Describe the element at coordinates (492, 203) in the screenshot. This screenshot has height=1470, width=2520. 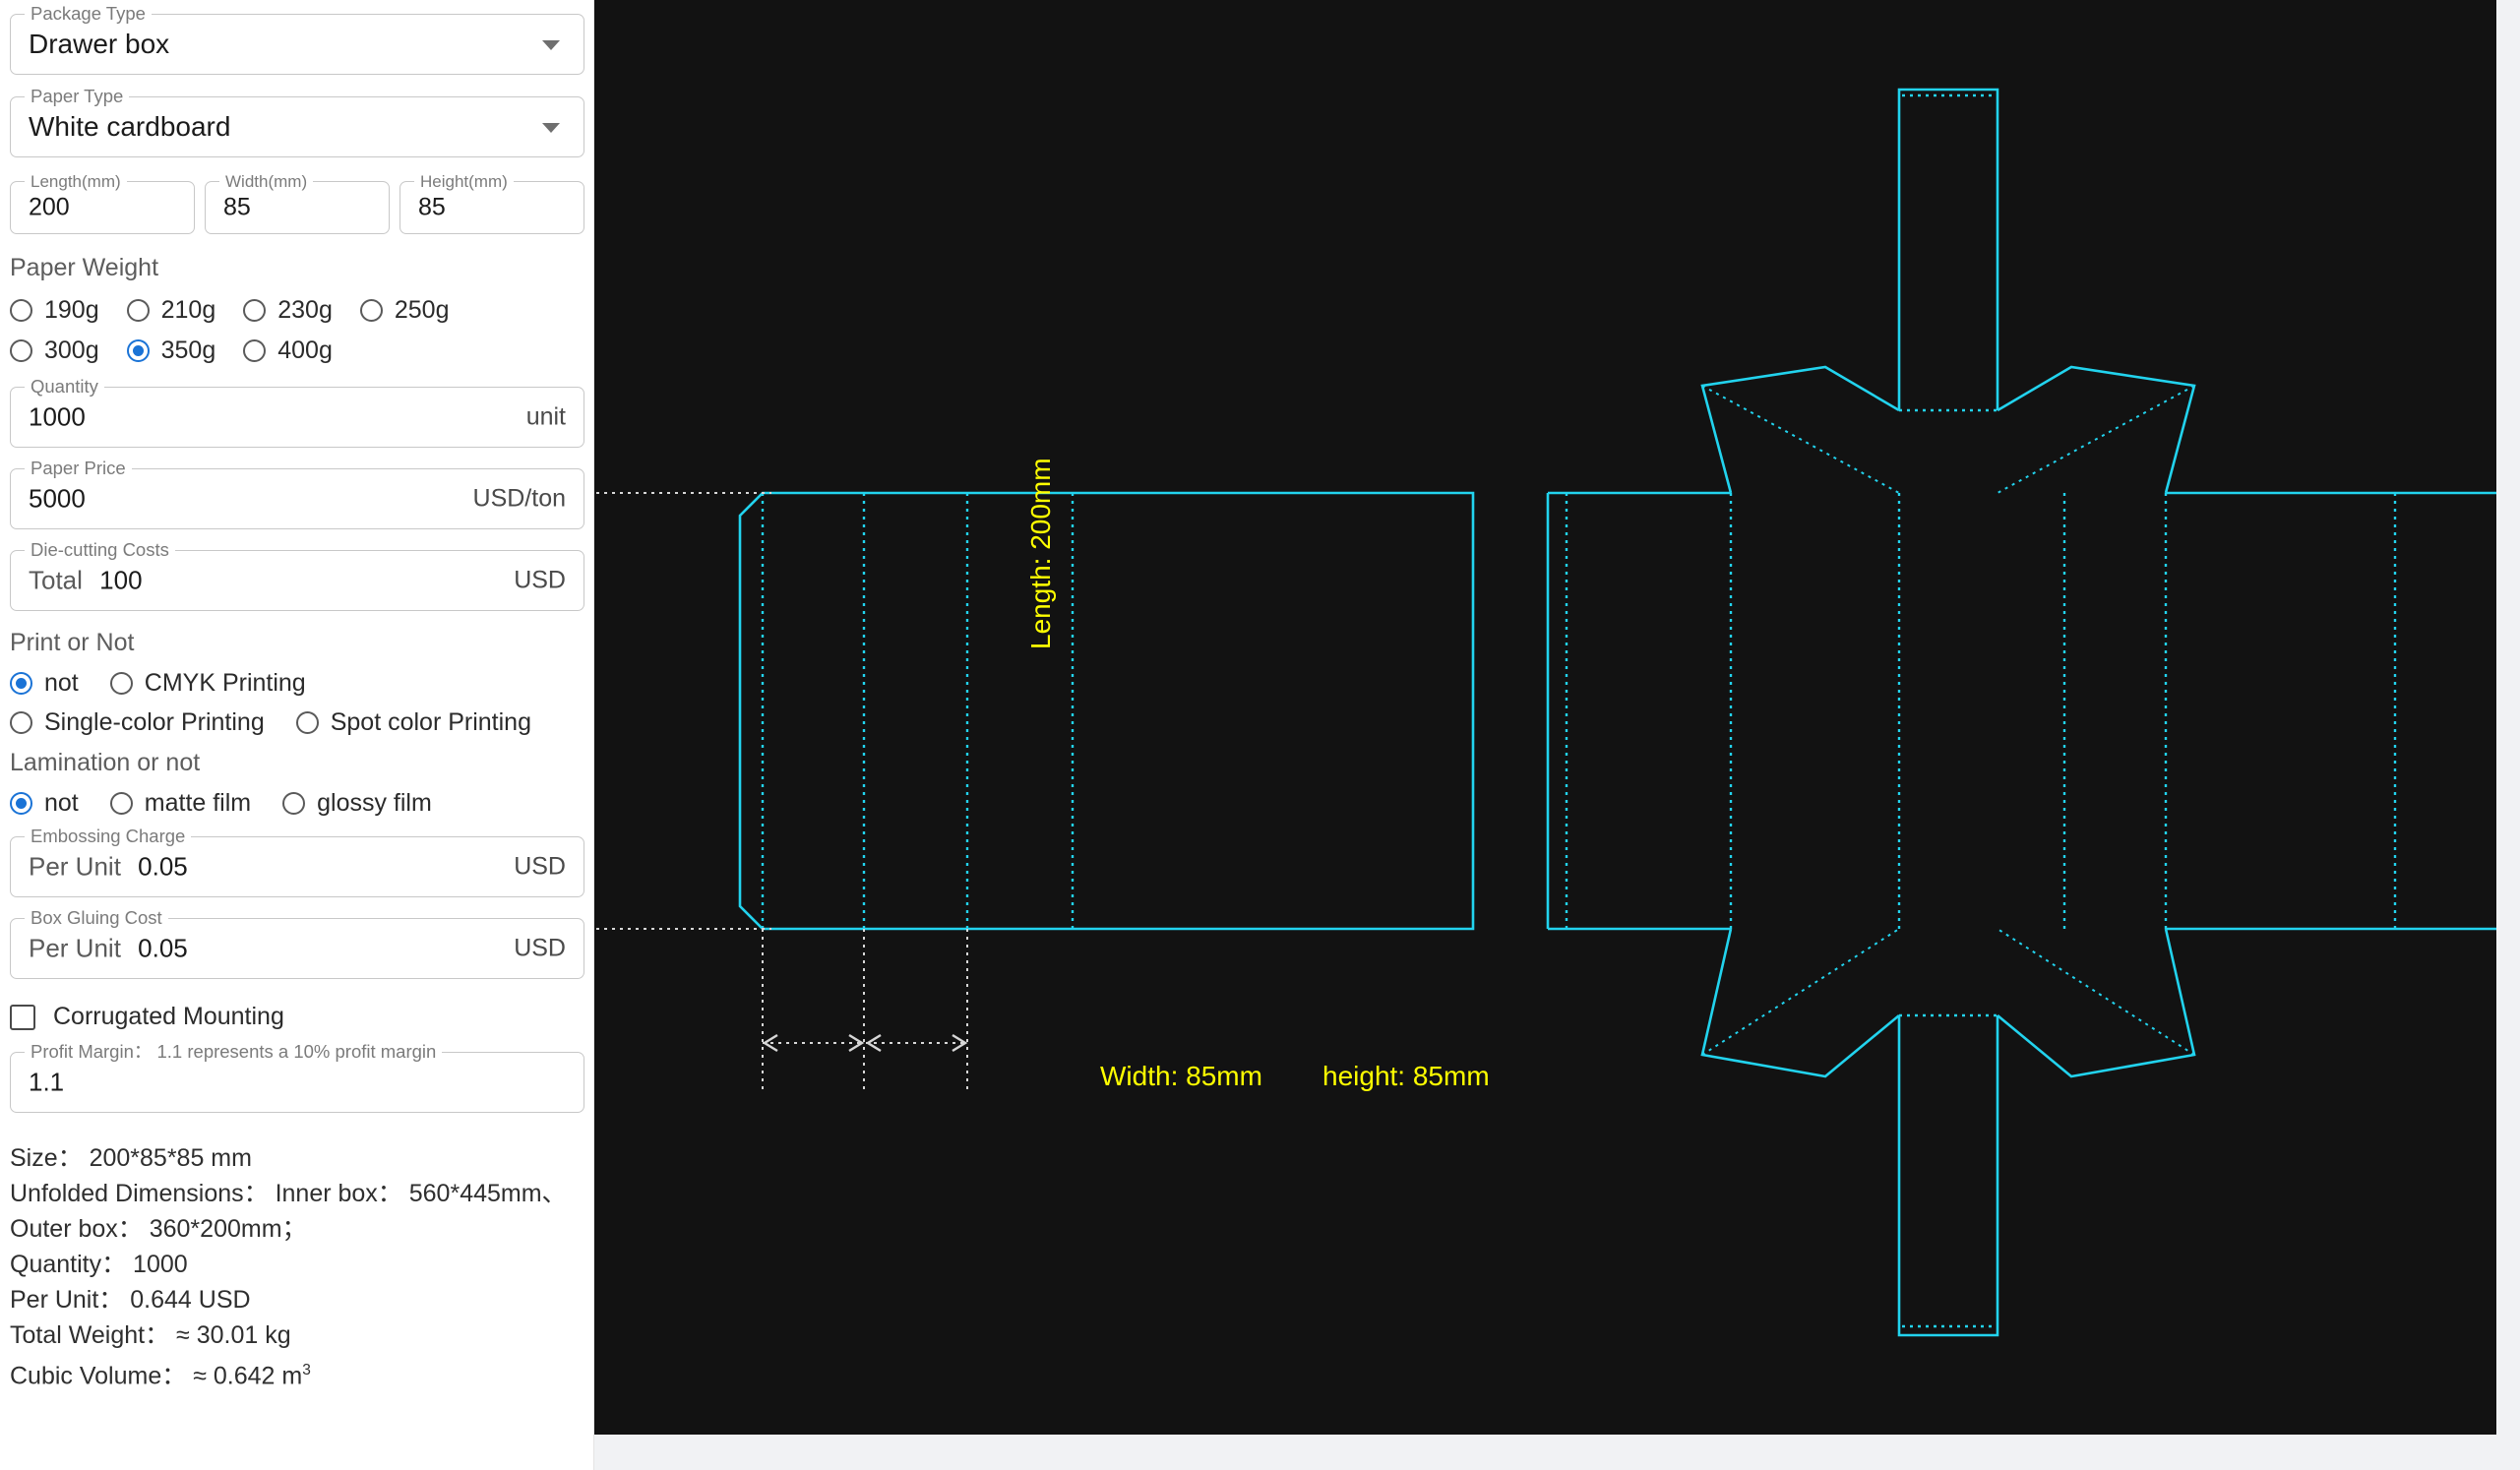
I see `height-field: Height(mm) 85` at that location.